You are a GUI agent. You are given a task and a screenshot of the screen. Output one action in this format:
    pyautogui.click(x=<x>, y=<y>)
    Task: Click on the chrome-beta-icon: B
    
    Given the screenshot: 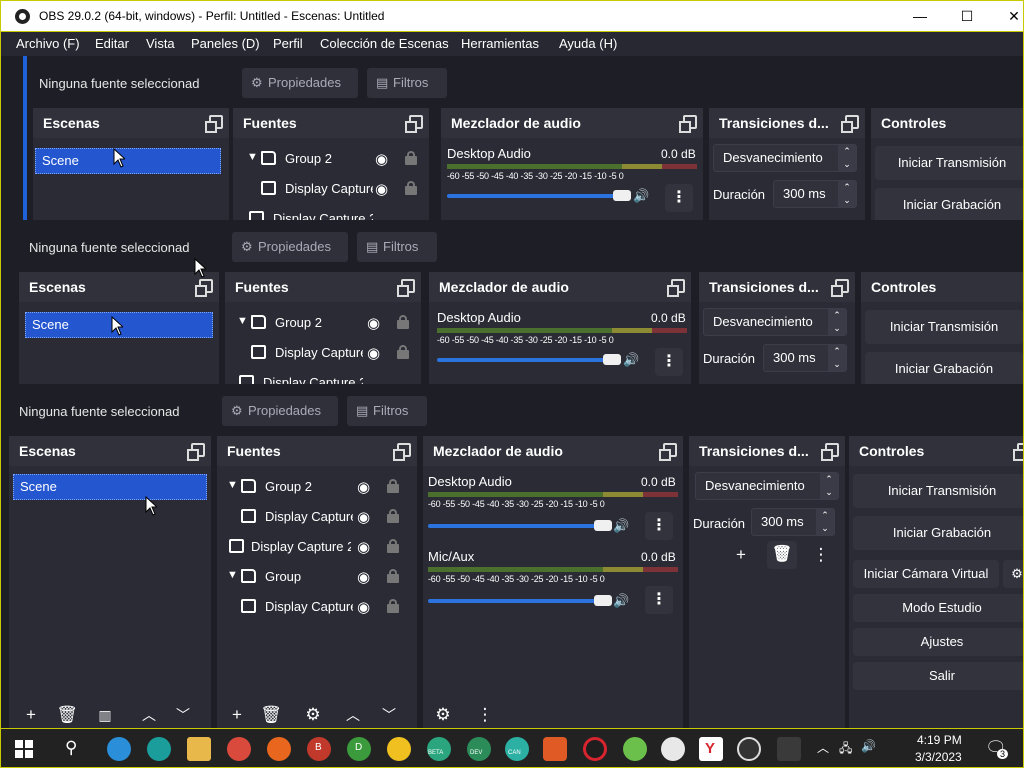 What is the action you would take?
    pyautogui.click(x=319, y=749)
    